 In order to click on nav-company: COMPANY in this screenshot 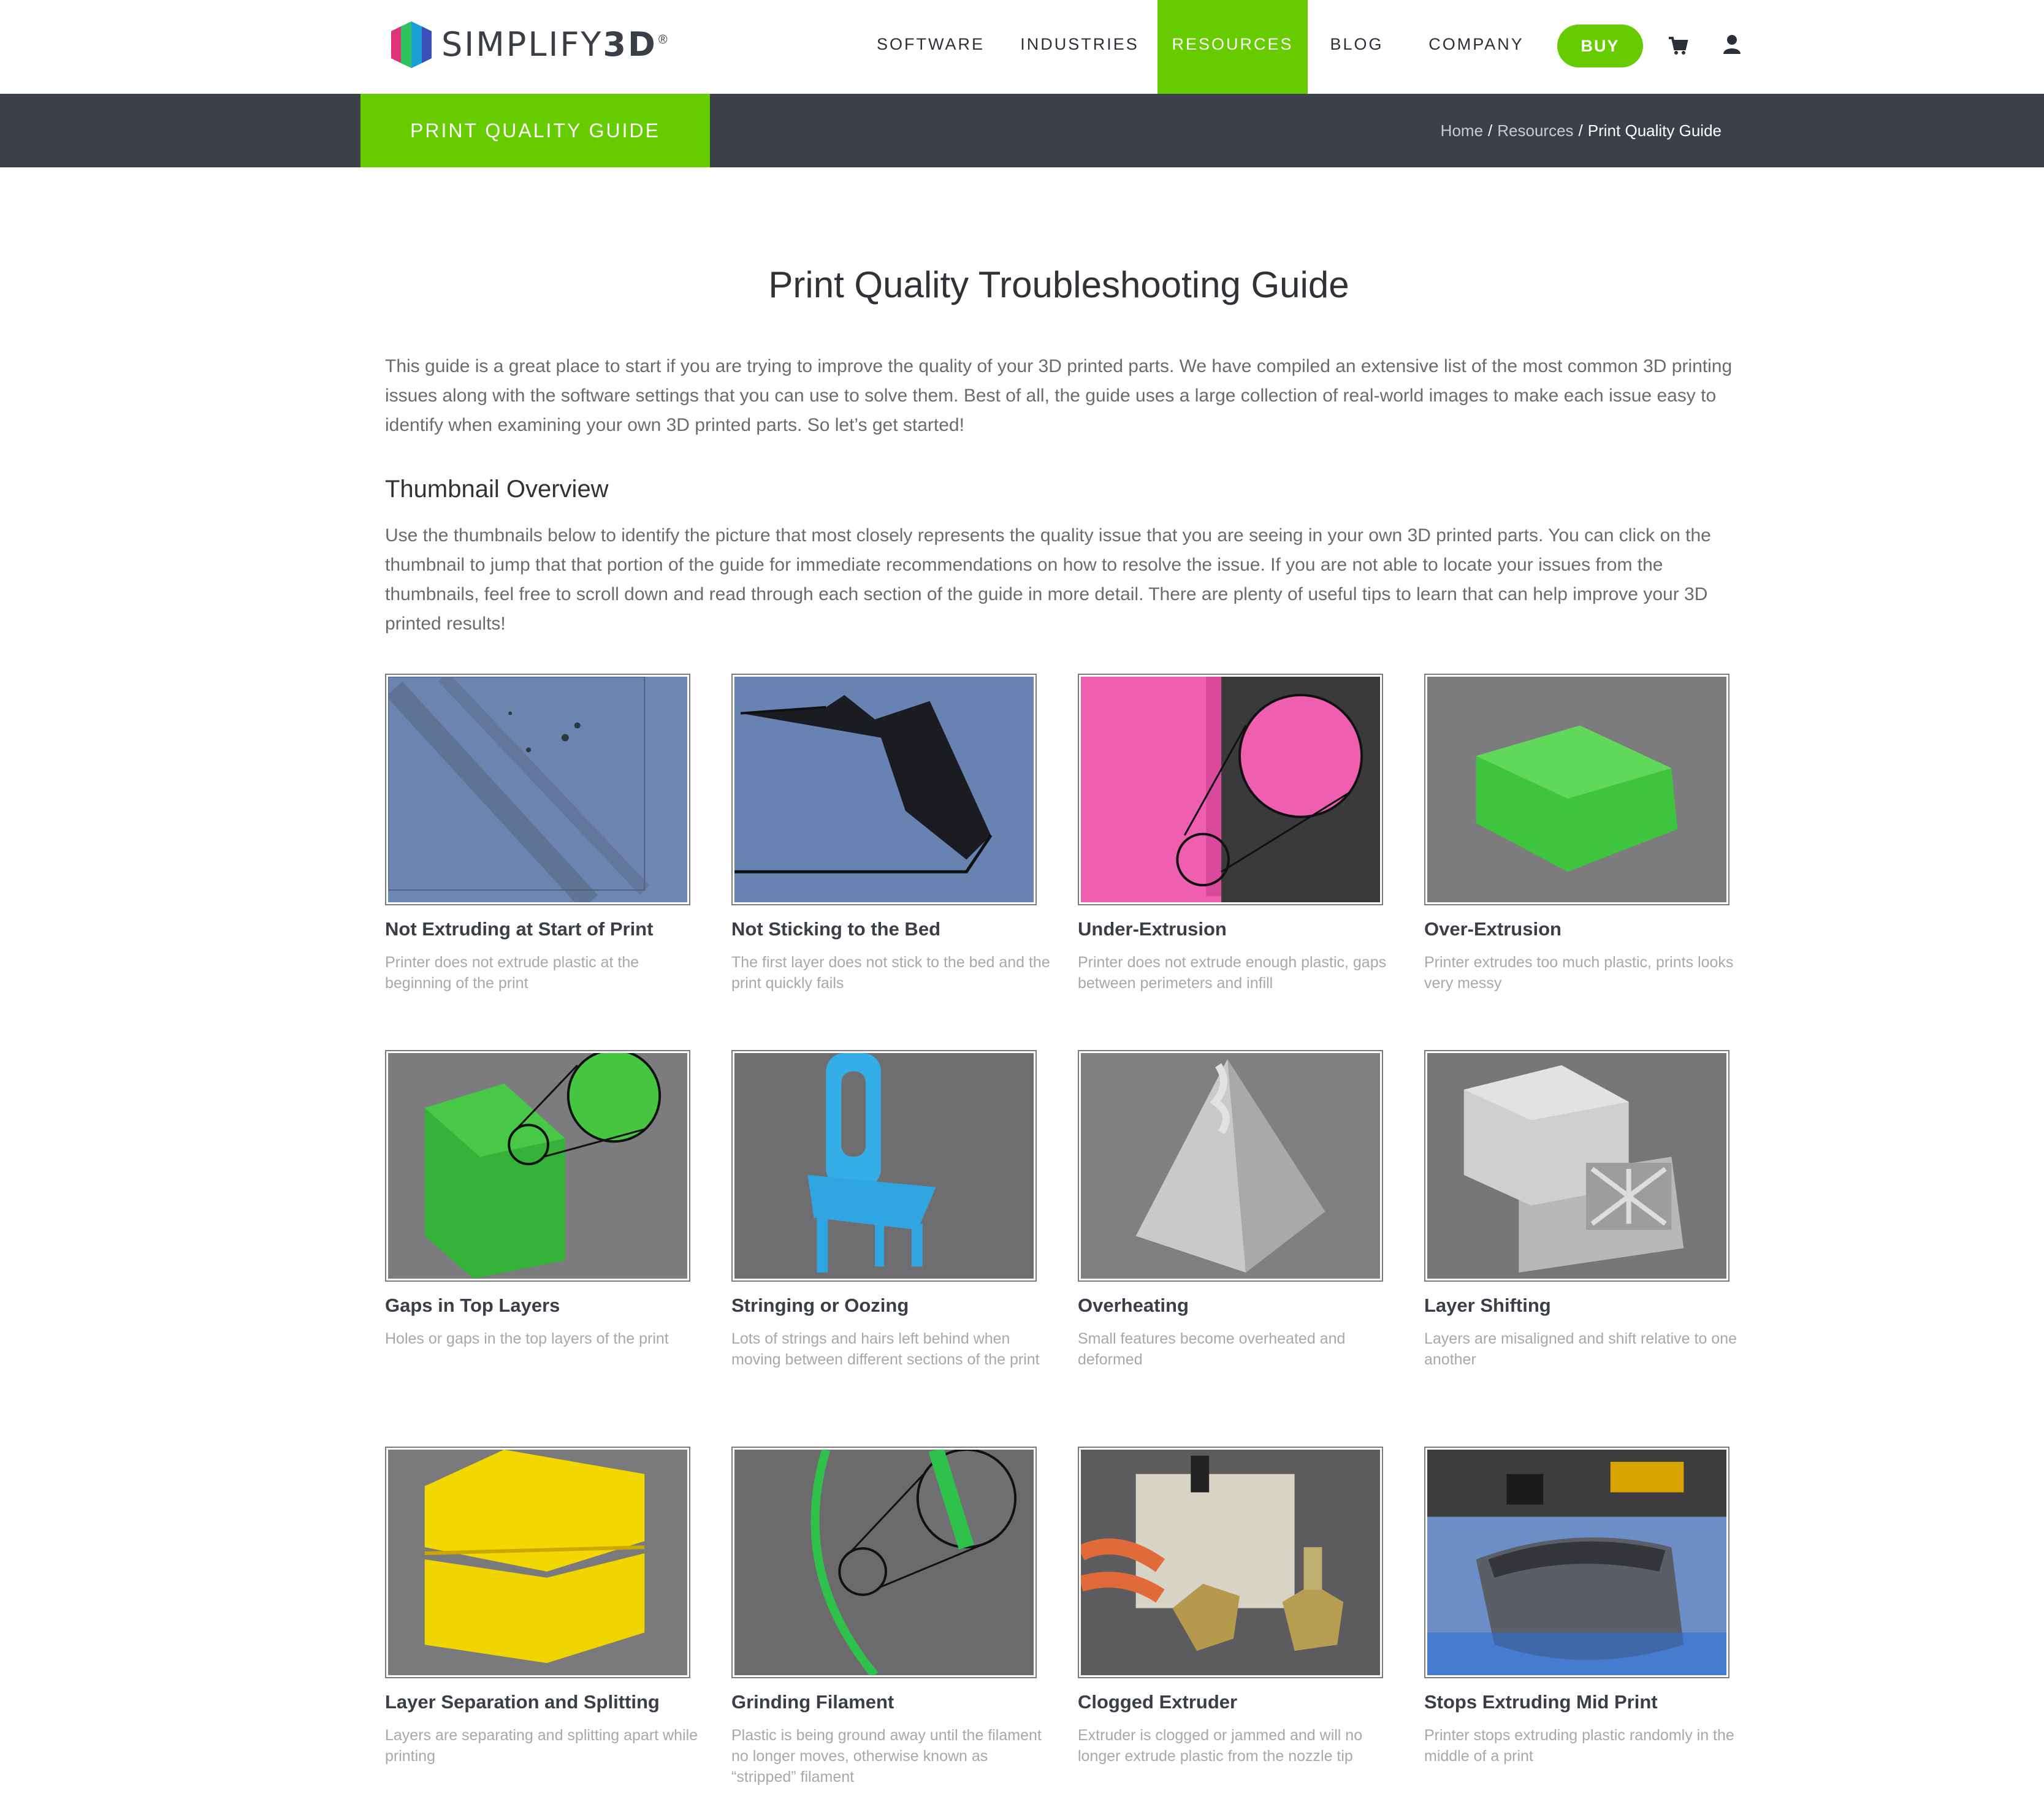, I will do `click(1476, 47)`.